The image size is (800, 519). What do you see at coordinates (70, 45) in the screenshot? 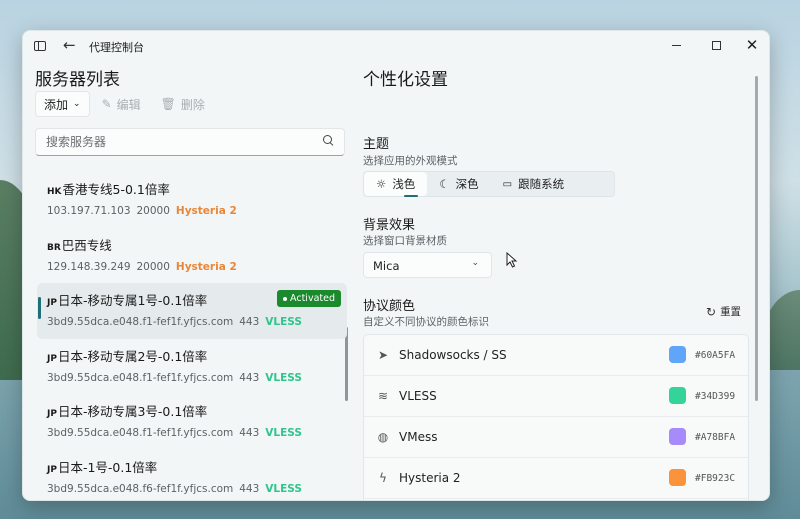
I see `back-arrow-icon: ←` at bounding box center [70, 45].